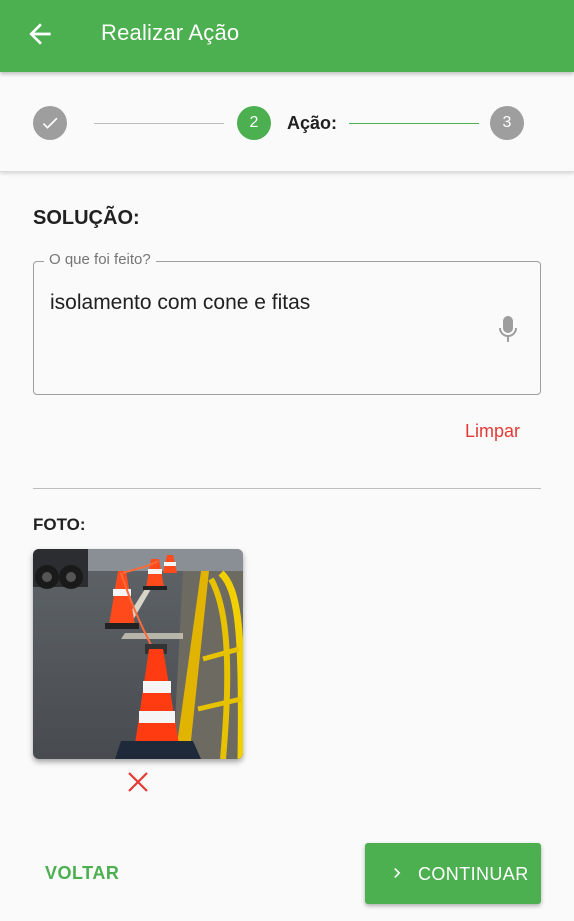  I want to click on continue-button: CONTINUAR, so click(453, 873).